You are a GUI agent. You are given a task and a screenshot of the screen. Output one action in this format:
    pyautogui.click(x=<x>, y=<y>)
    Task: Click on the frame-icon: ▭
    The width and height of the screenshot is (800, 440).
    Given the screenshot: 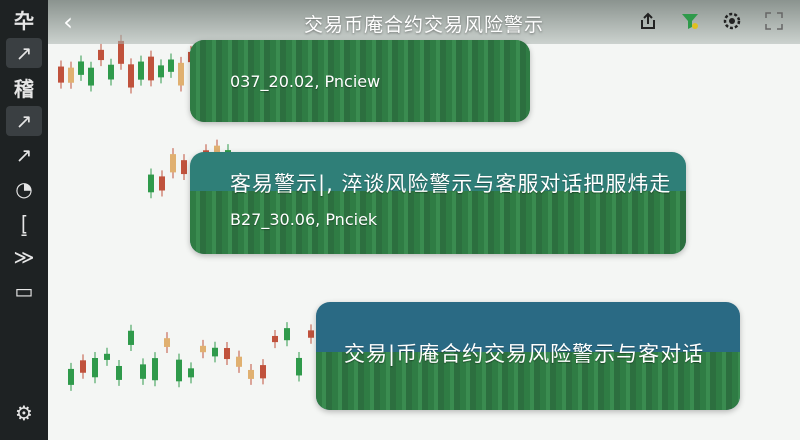 What is the action you would take?
    pyautogui.click(x=24, y=291)
    